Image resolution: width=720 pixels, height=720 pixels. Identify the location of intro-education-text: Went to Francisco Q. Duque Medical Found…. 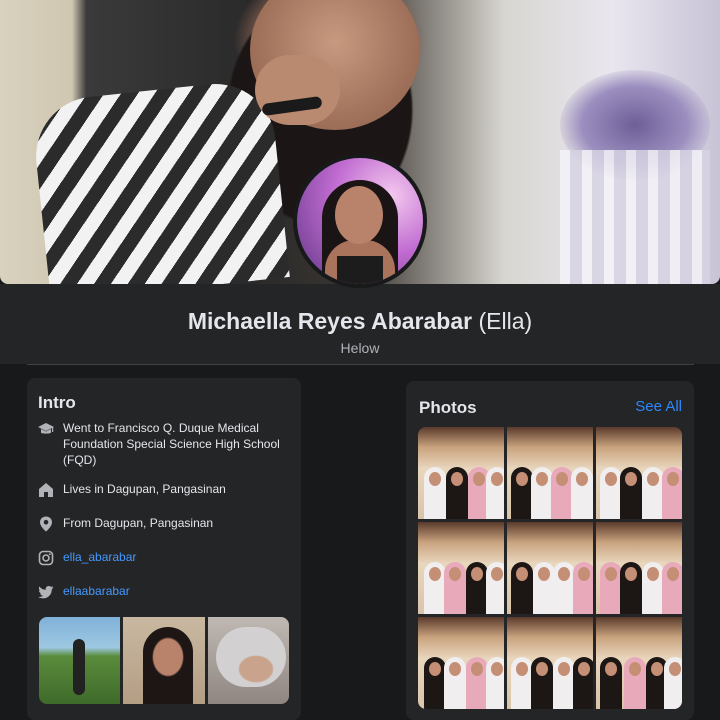
(171, 444).